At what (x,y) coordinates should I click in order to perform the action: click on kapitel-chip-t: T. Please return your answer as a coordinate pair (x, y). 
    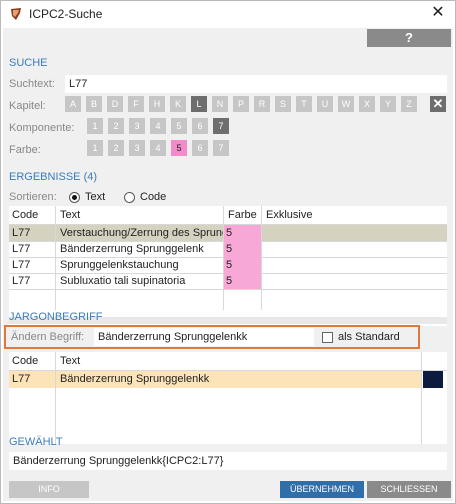
    Looking at the image, I should click on (304, 104).